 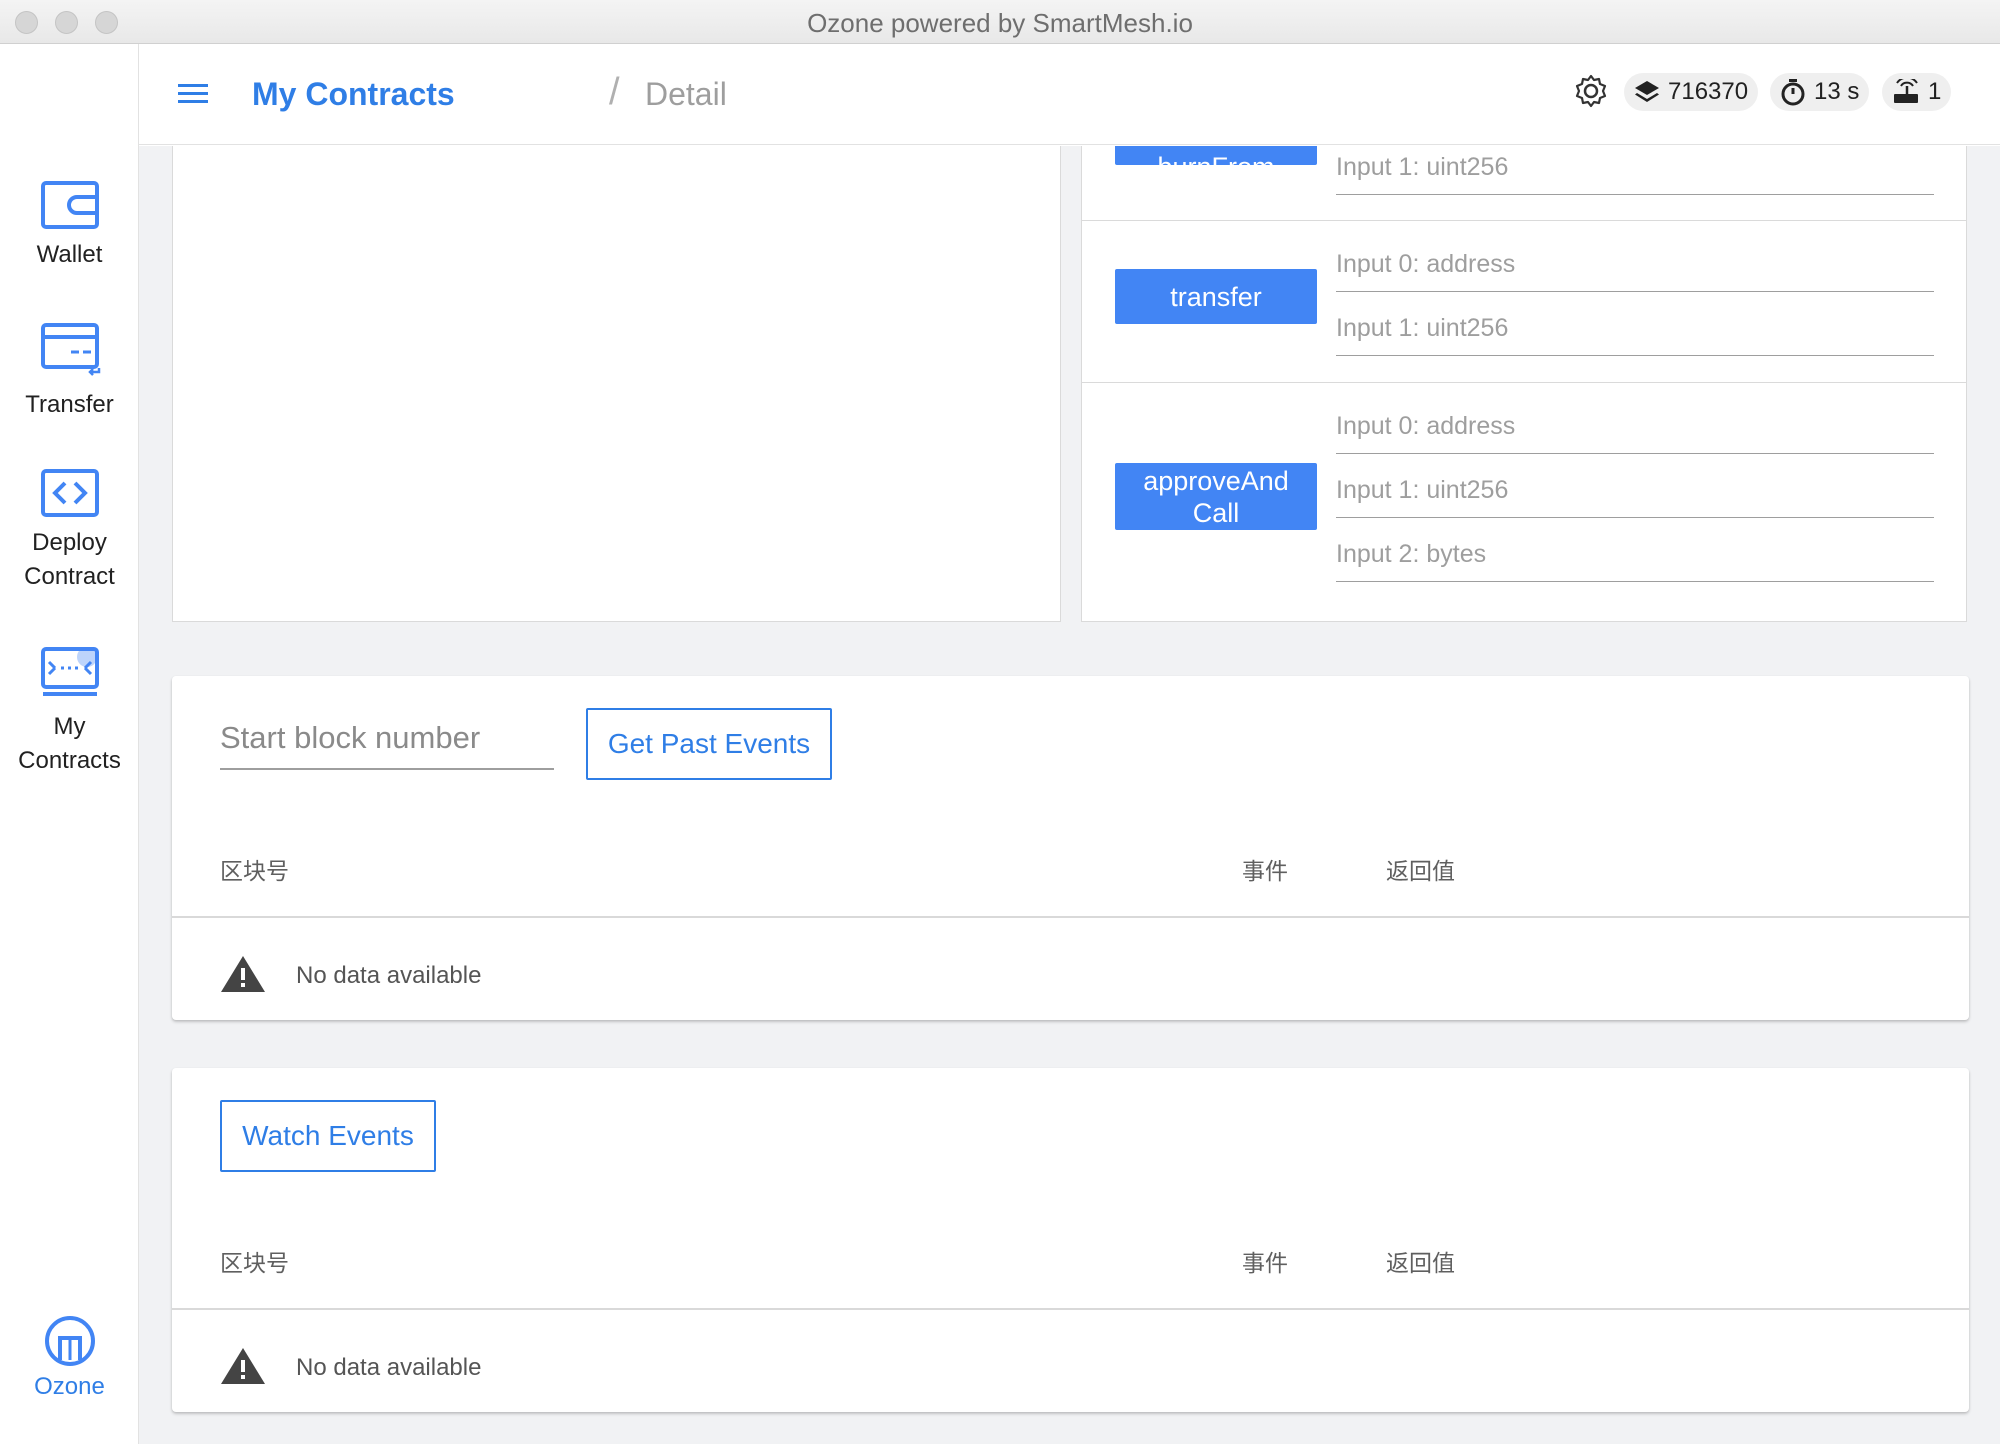 I want to click on function-row: burnFrom Input 1: uint256, so click(x=1524, y=183).